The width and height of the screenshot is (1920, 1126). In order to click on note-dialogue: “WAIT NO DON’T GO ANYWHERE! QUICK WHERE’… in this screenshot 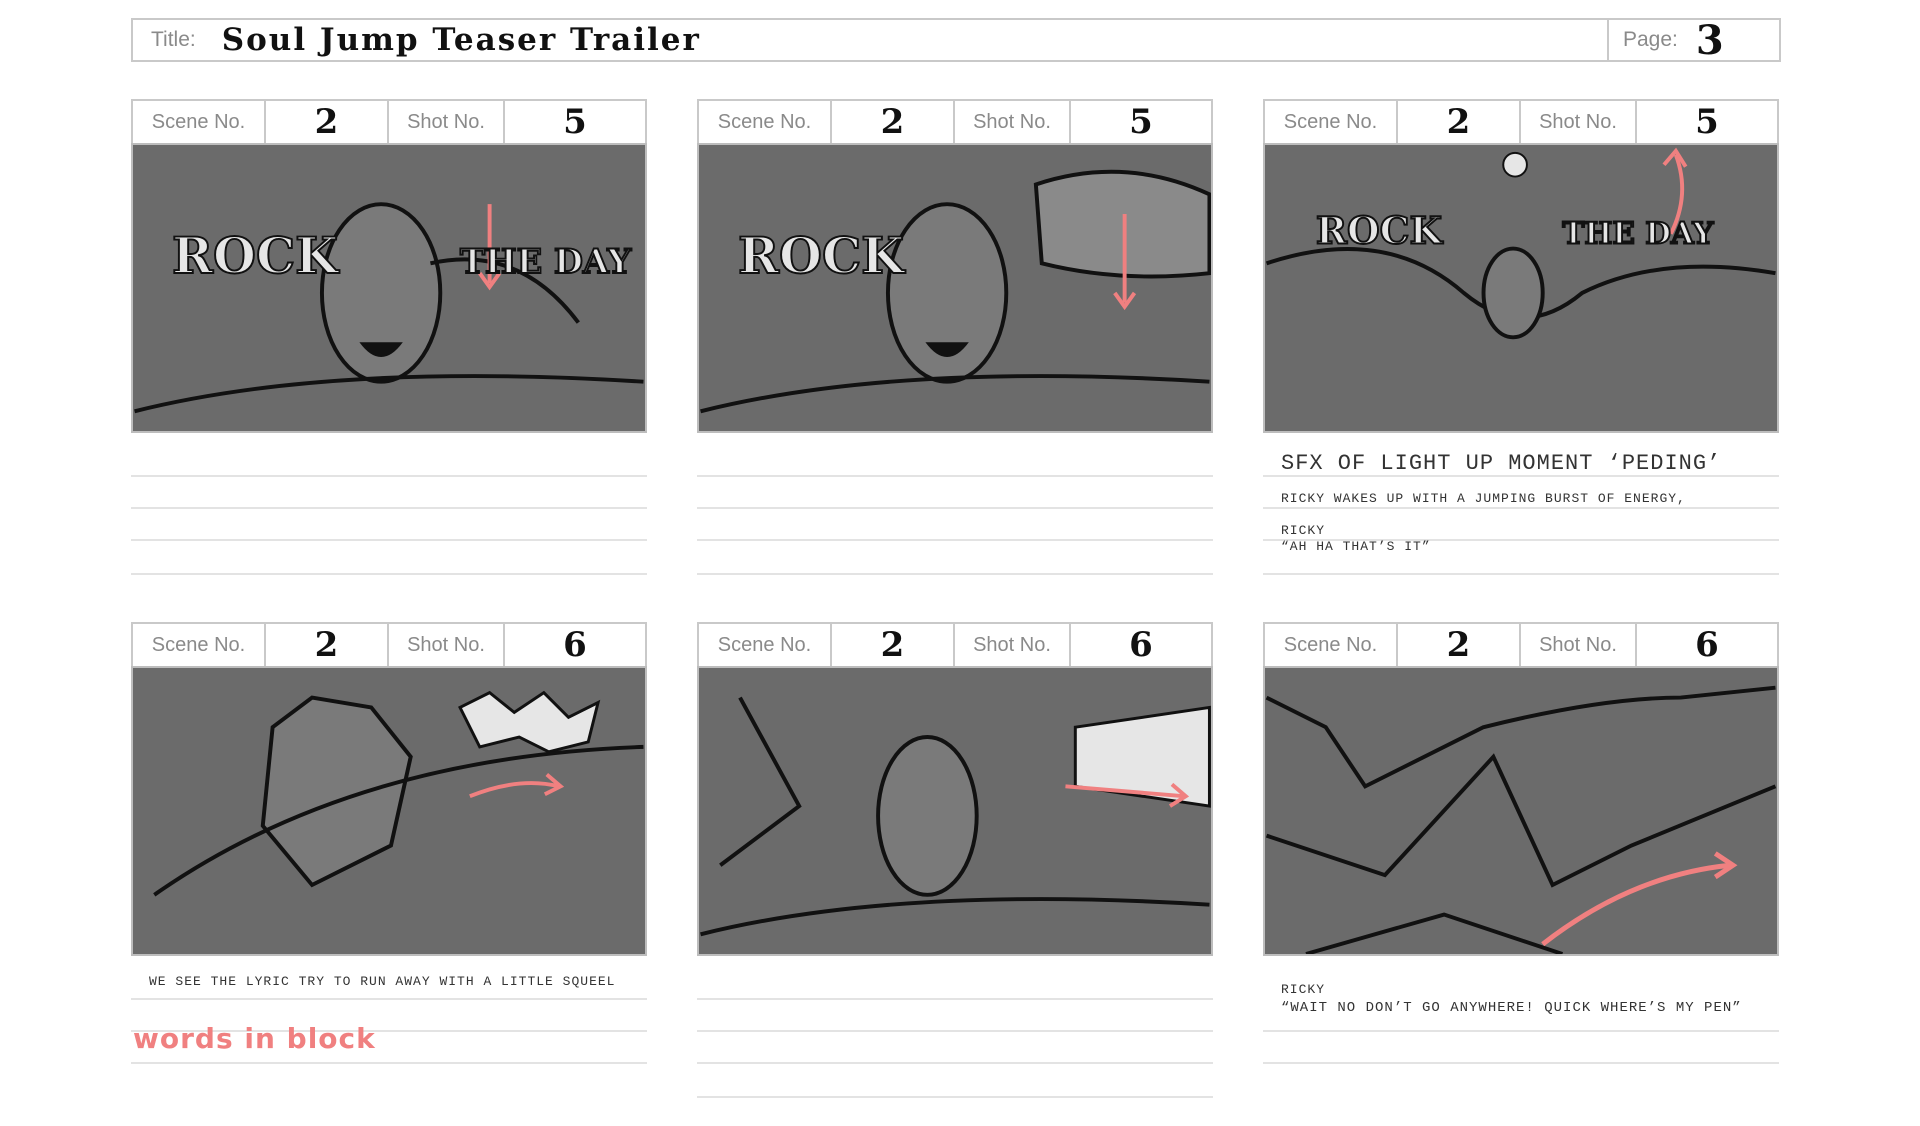, I will do `click(1511, 1008)`.